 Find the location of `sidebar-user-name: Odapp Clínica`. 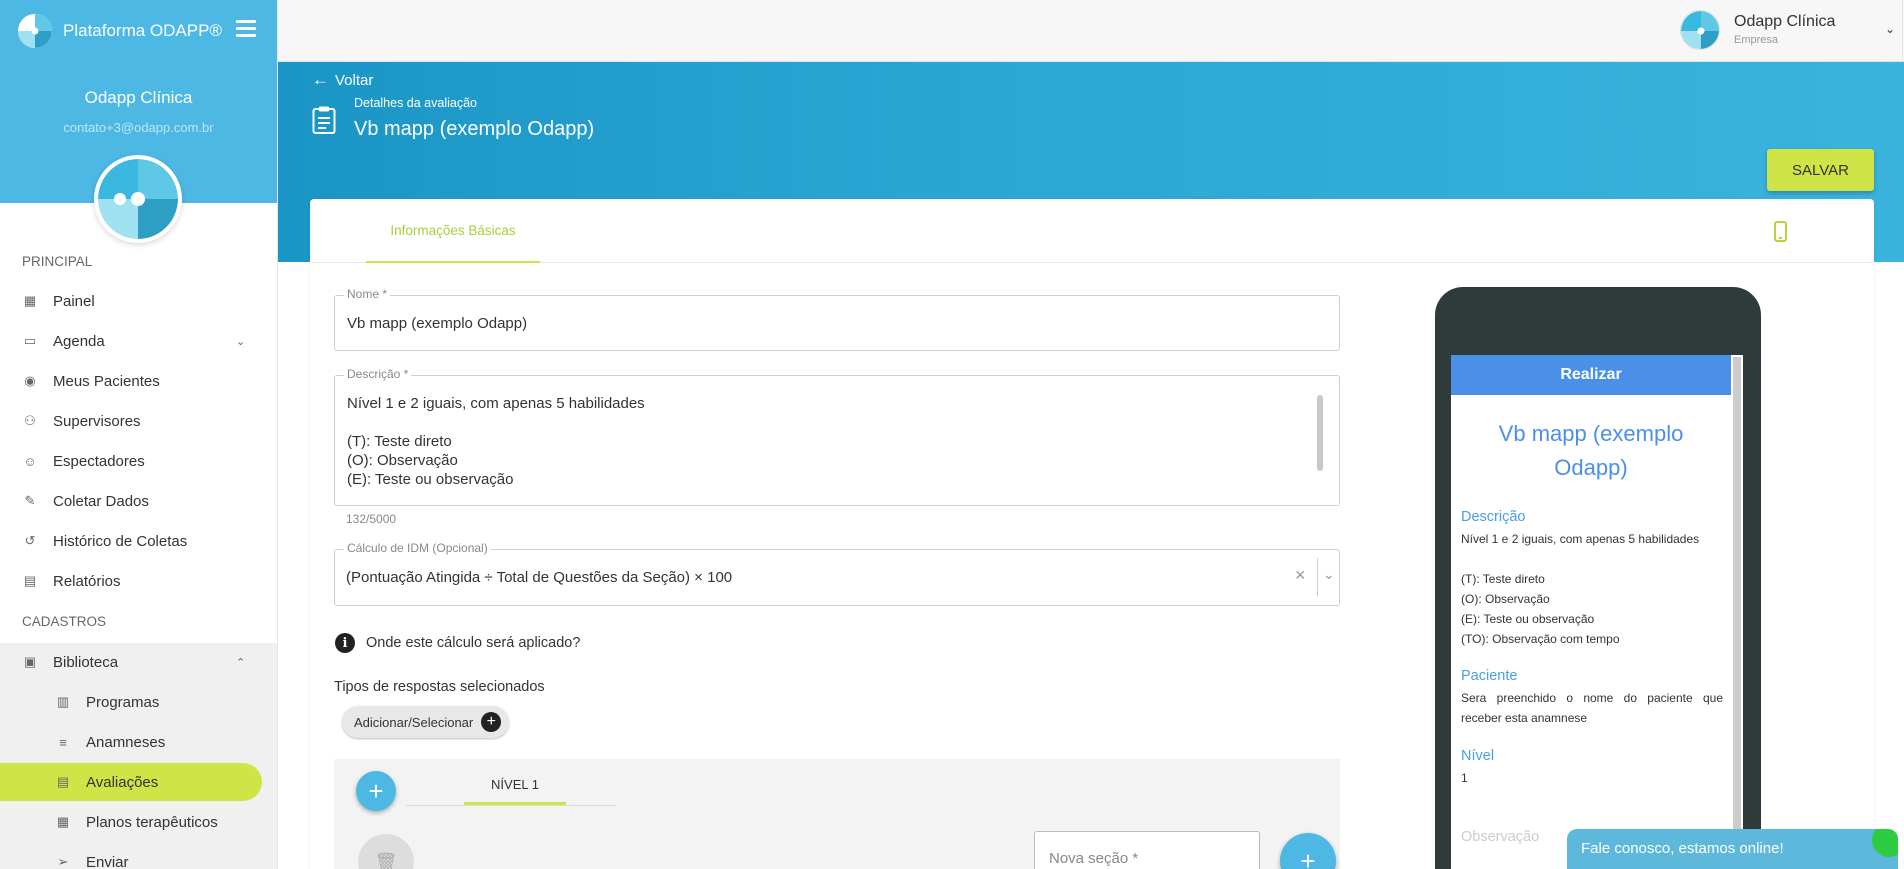

sidebar-user-name: Odapp Clínica is located at coordinates (138, 97).